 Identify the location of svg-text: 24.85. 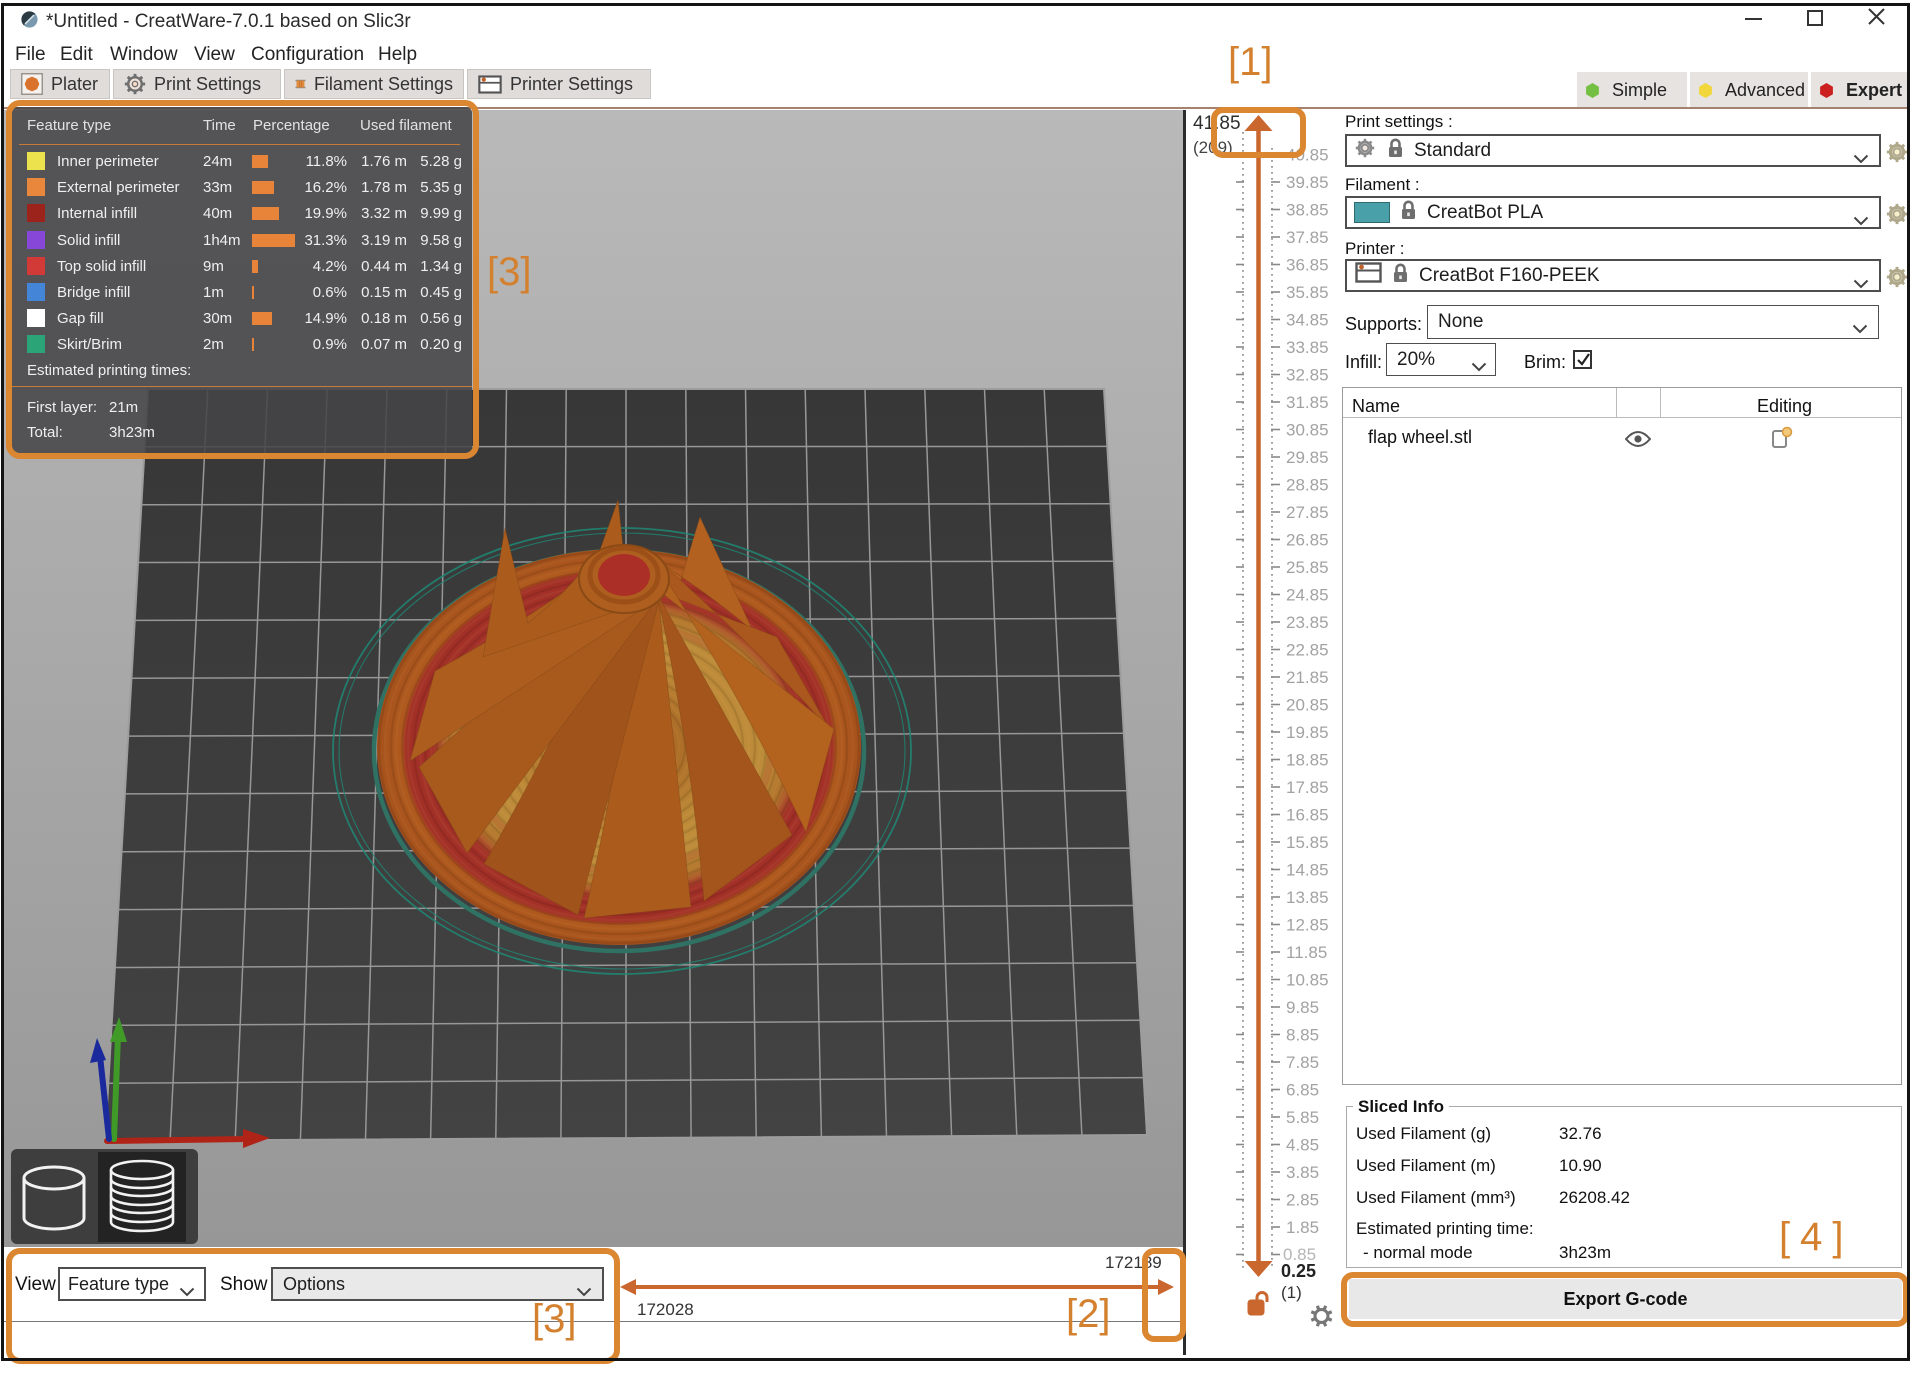
(1307, 595).